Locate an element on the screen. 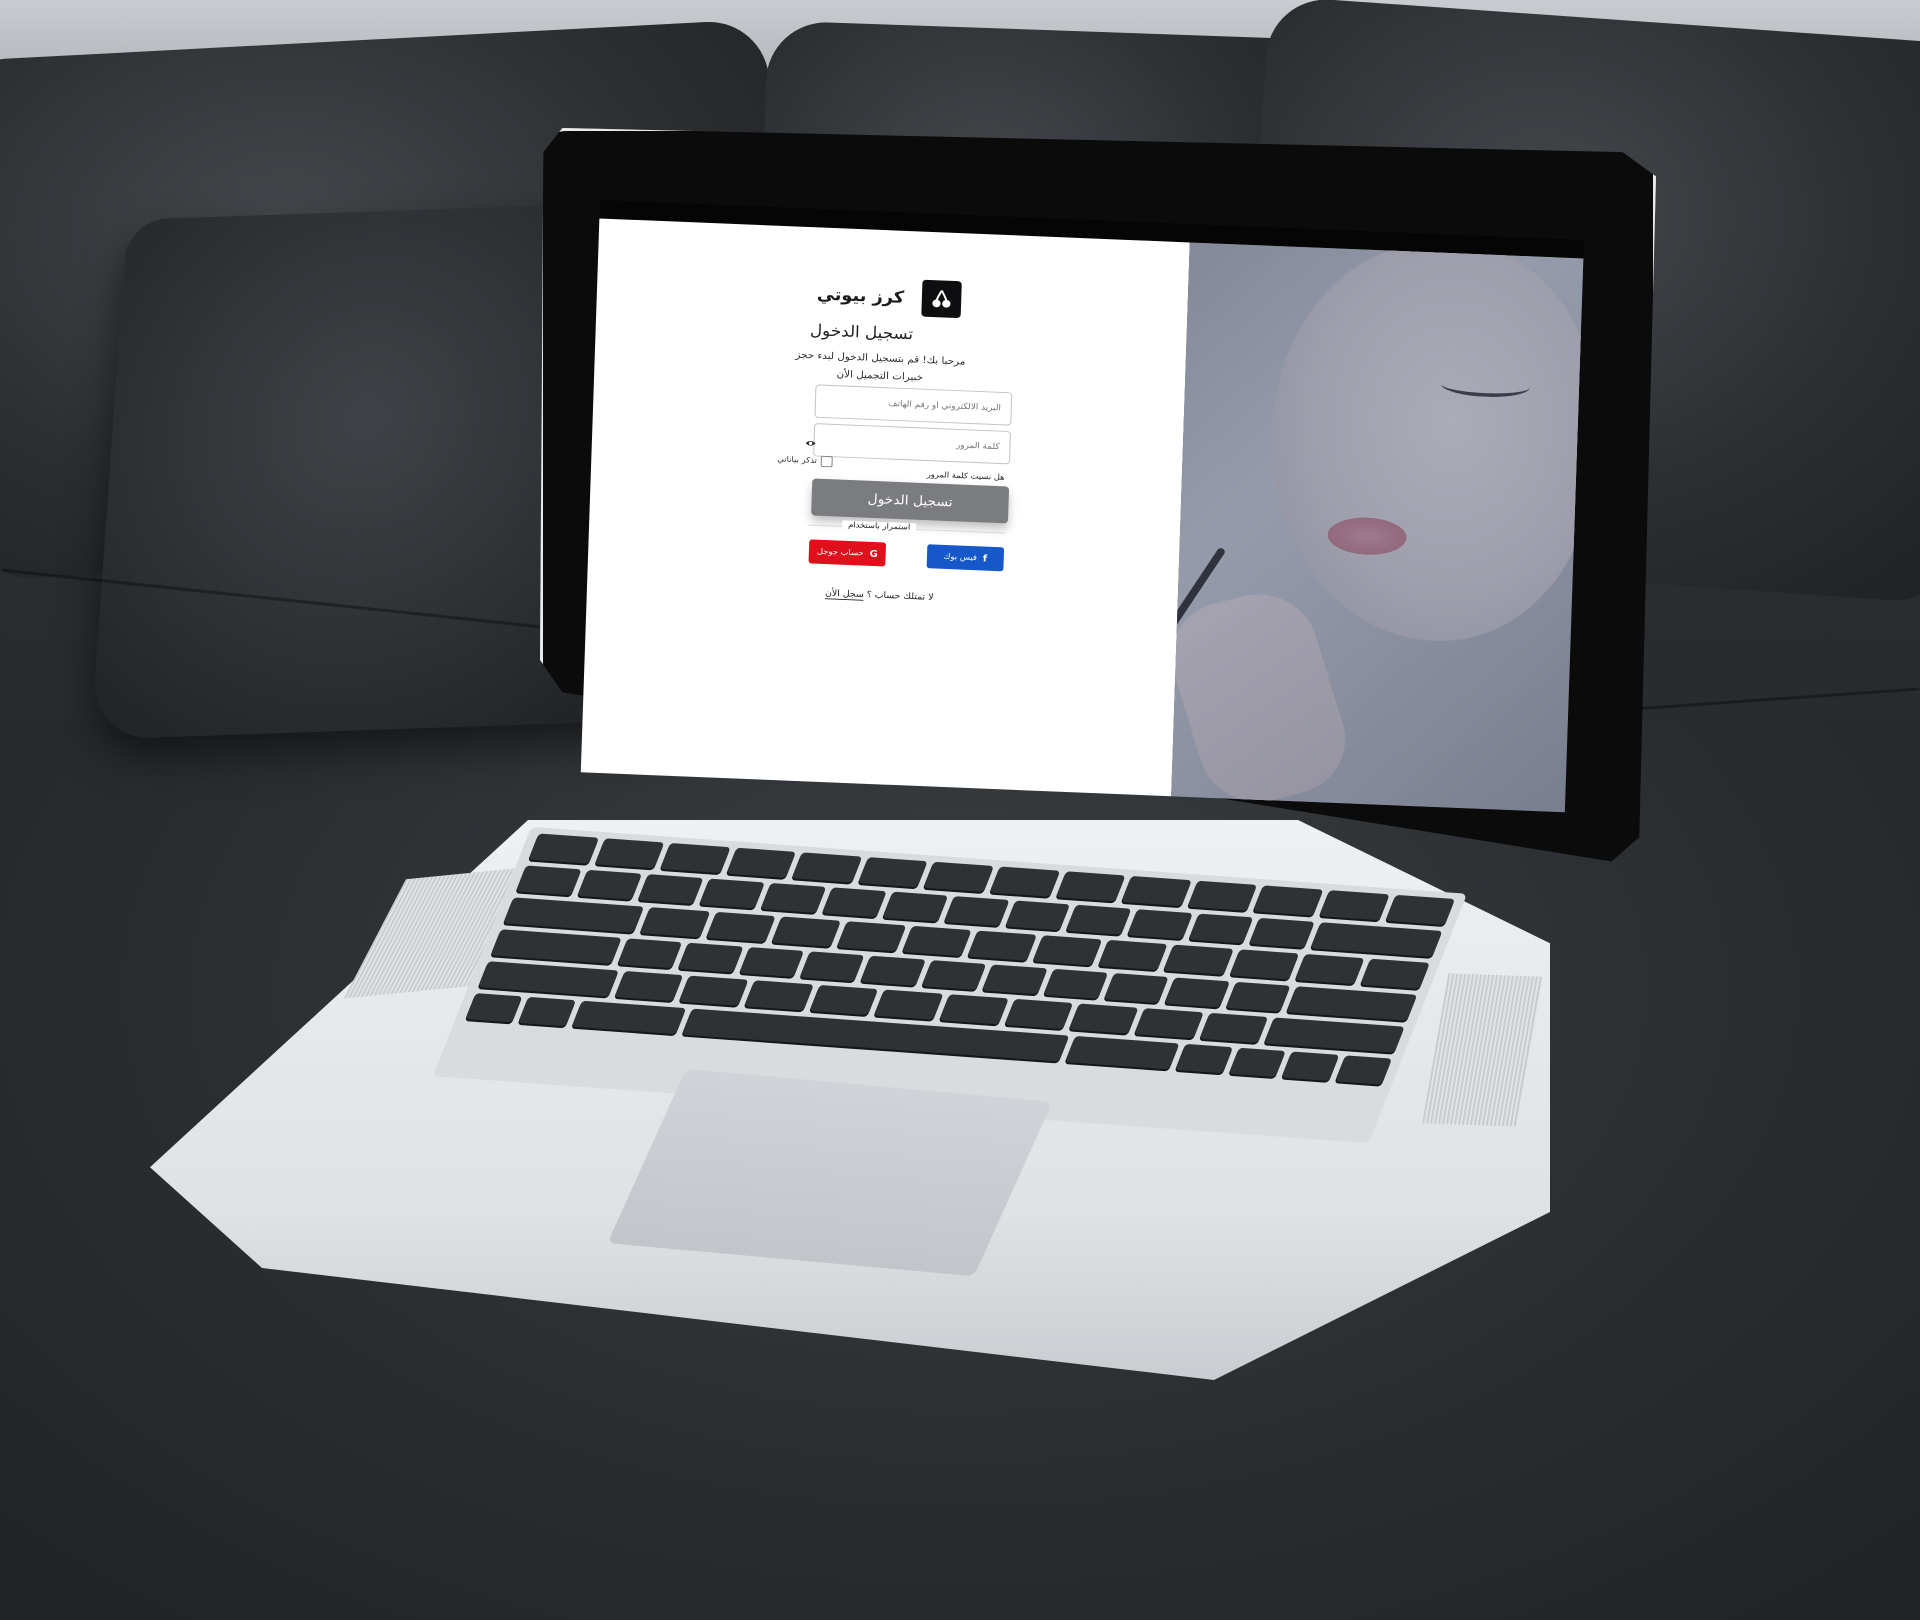  remember-checkbox is located at coordinates (826, 461).